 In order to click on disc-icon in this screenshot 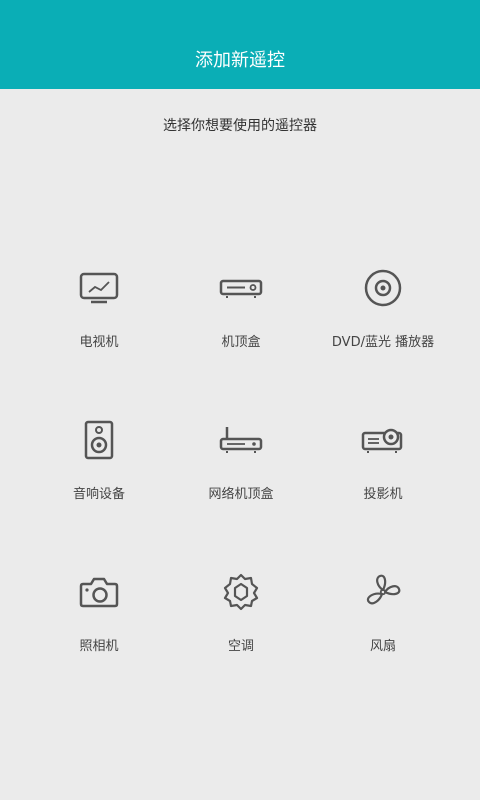, I will do `click(383, 288)`.